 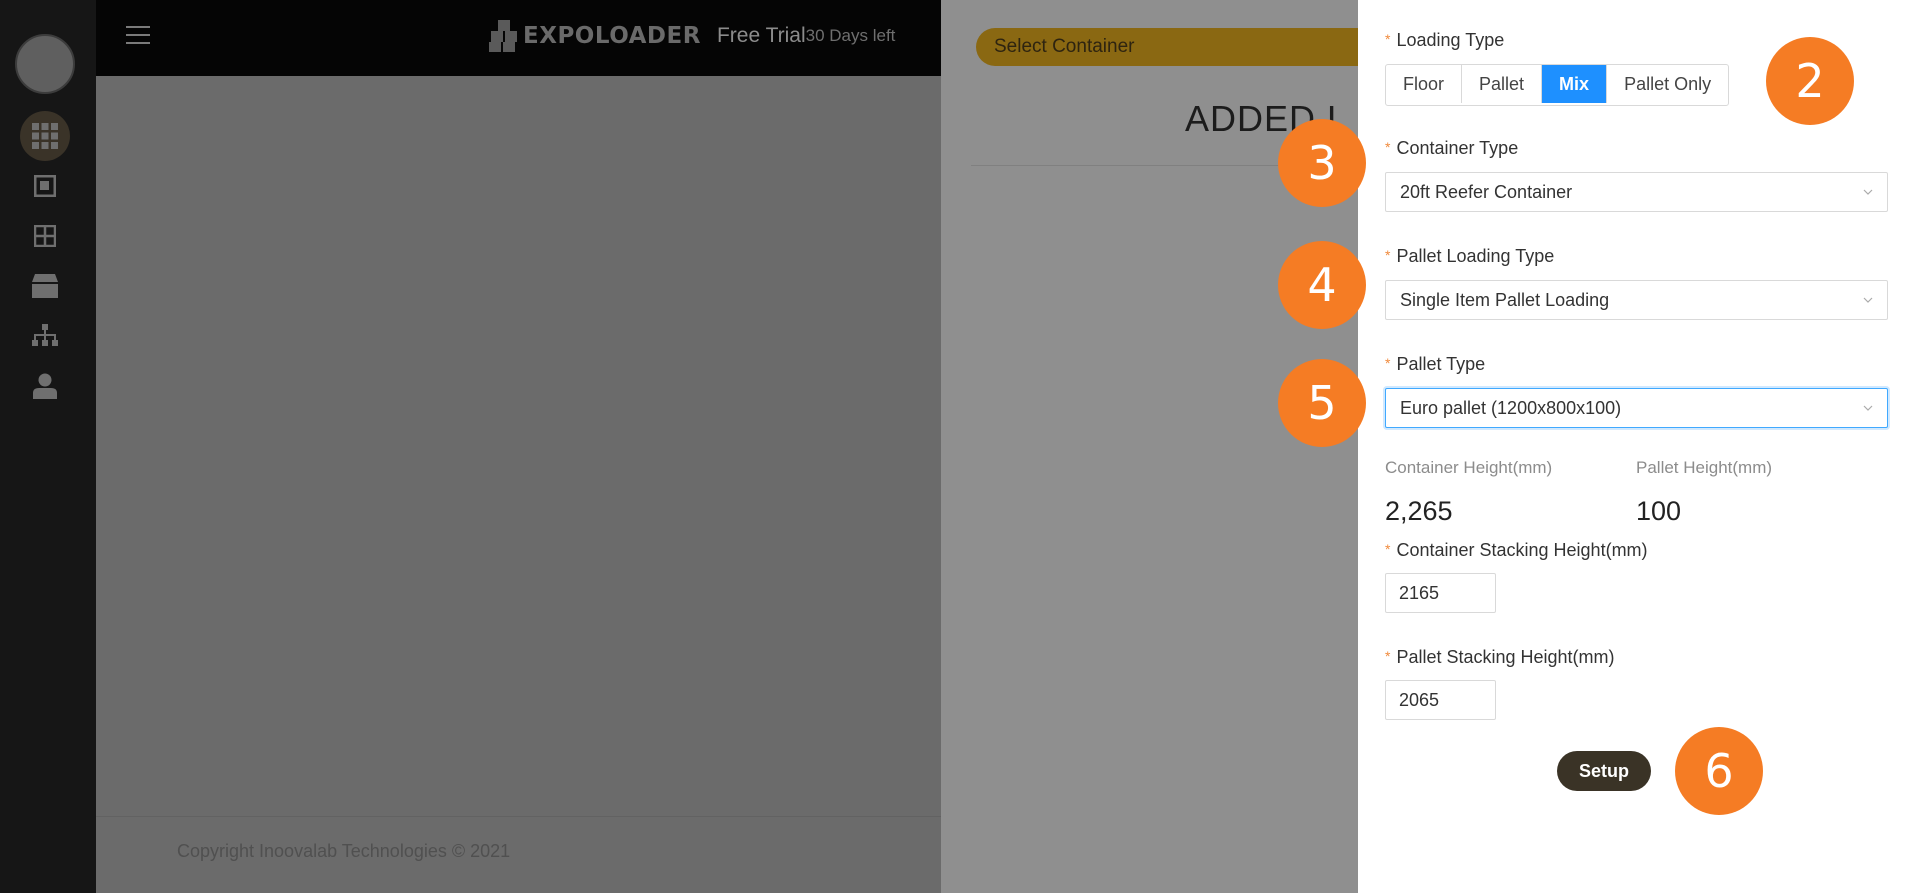 I want to click on footer-divider, so click(x=518, y=816).